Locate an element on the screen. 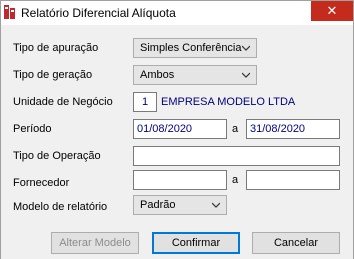 Image resolution: width=354 pixels, height=259 pixels. app-logo-icon is located at coordinates (10, 12).